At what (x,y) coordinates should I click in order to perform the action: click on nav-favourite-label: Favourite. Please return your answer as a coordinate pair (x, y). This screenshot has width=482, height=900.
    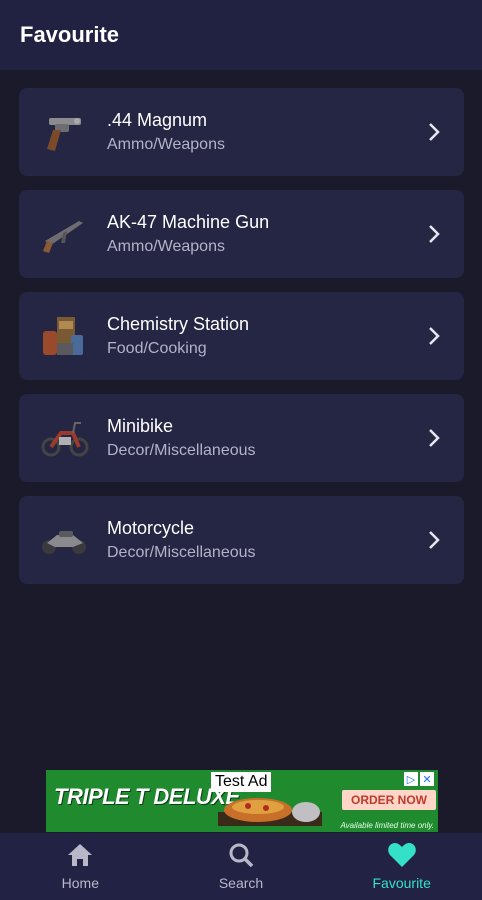
    Looking at the image, I should click on (401, 883).